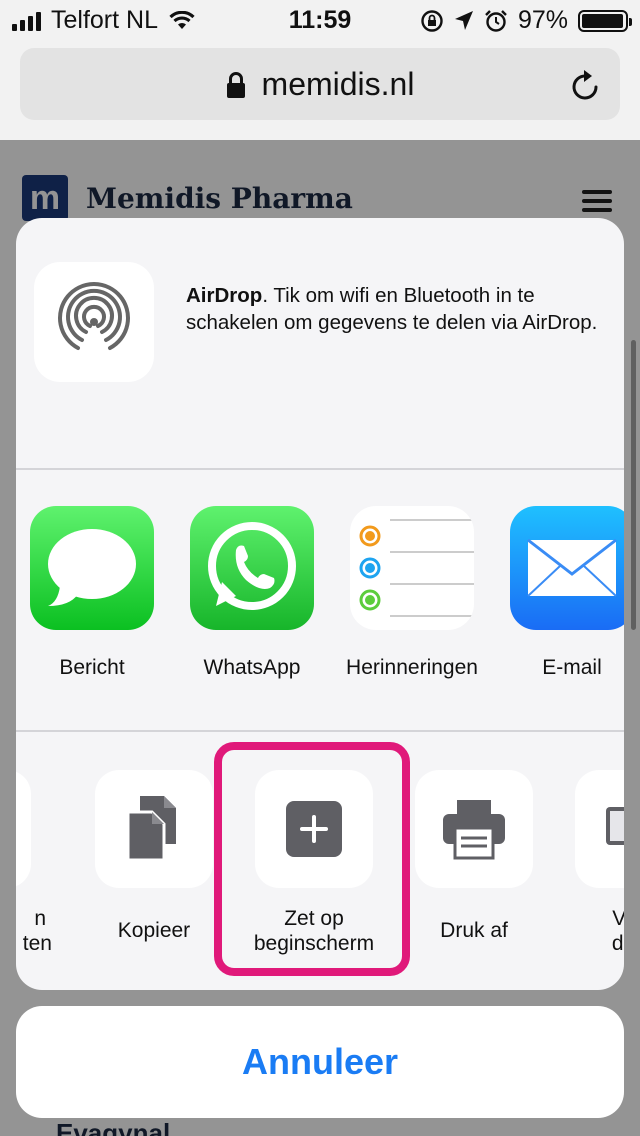  I want to click on status-right: 97%, so click(526, 20).